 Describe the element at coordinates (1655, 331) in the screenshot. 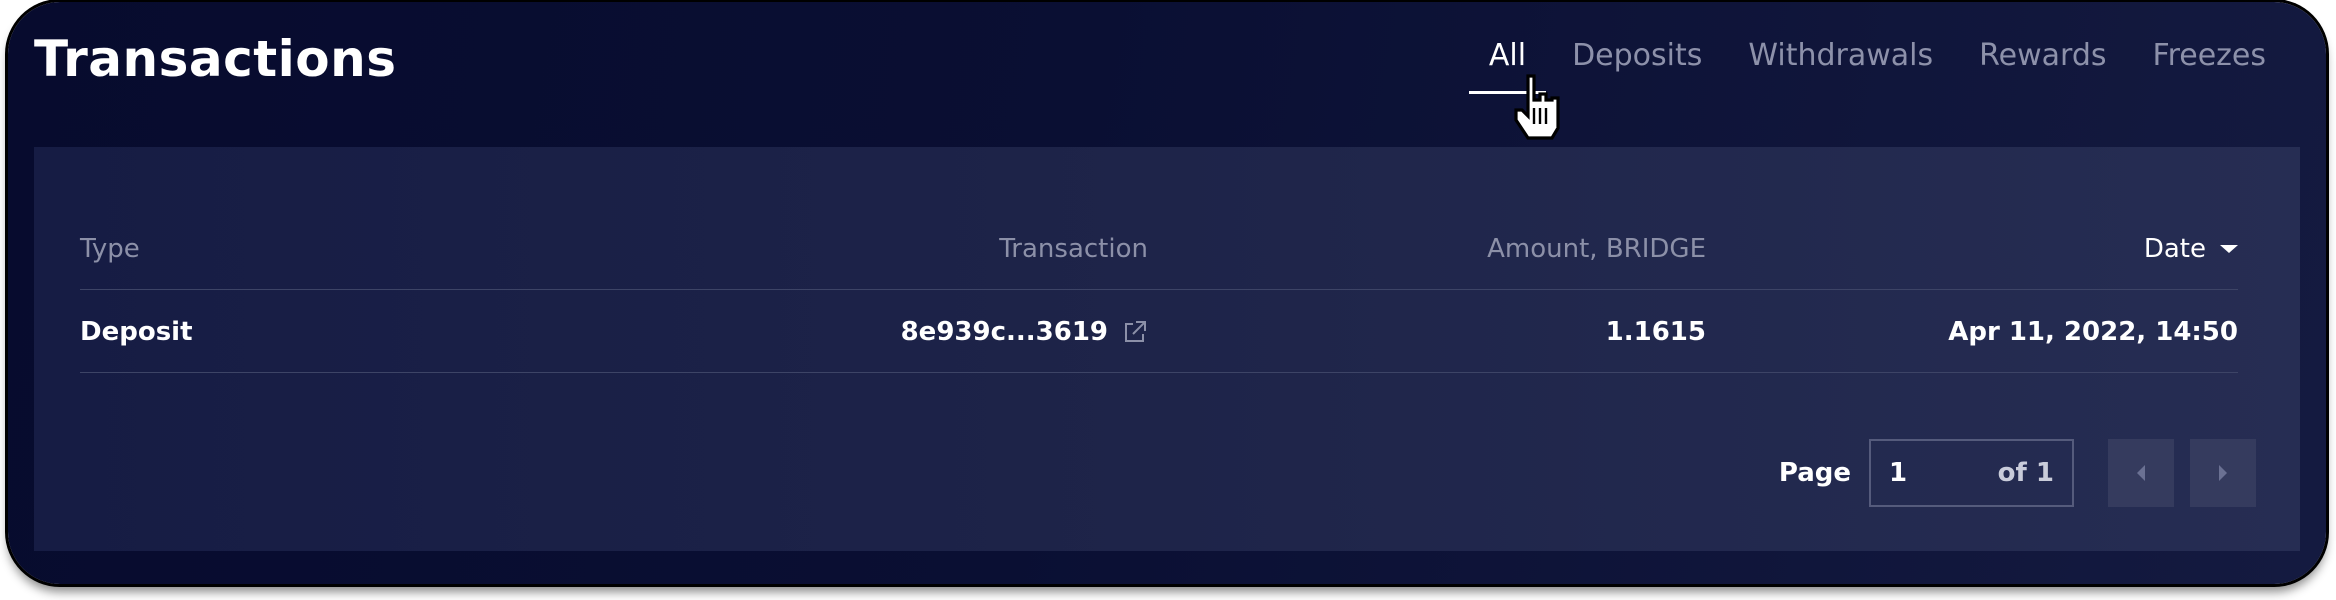

I see `cell-amount: 1.1615` at that location.